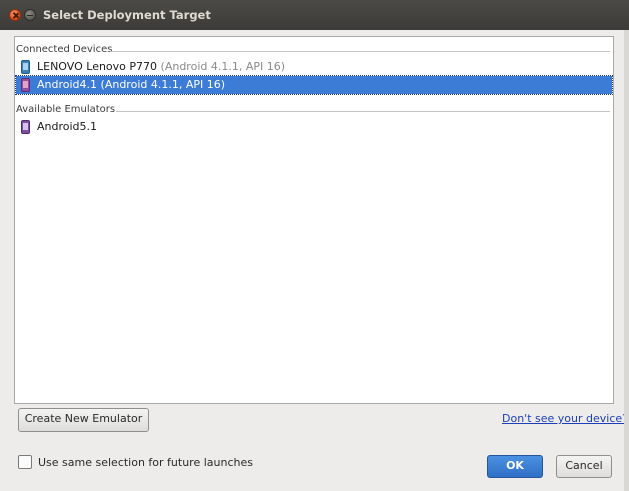  What do you see at coordinates (68, 109) in the screenshot?
I see `available-emulators-label: Available Emulators` at bounding box center [68, 109].